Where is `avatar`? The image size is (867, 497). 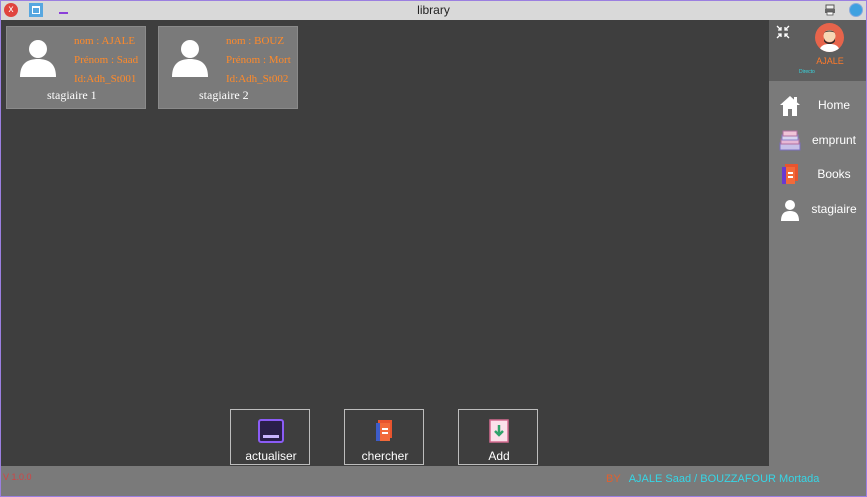
avatar is located at coordinates (829, 37).